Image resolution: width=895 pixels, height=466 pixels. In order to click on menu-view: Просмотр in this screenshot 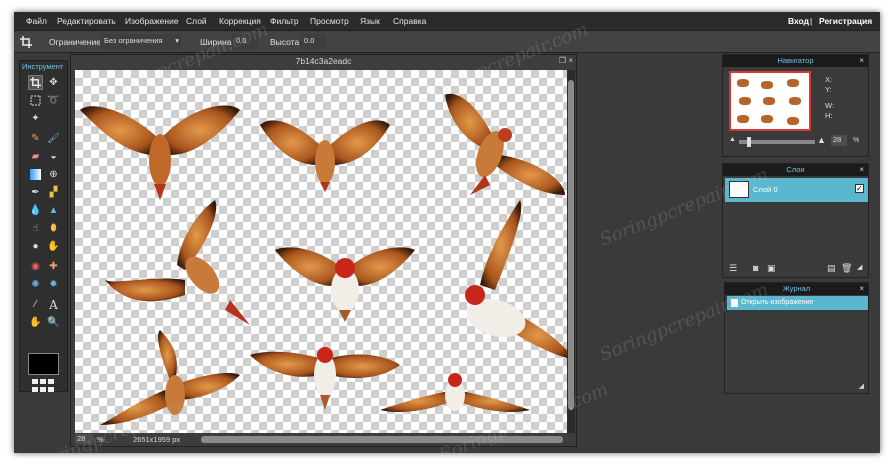, I will do `click(329, 21)`.